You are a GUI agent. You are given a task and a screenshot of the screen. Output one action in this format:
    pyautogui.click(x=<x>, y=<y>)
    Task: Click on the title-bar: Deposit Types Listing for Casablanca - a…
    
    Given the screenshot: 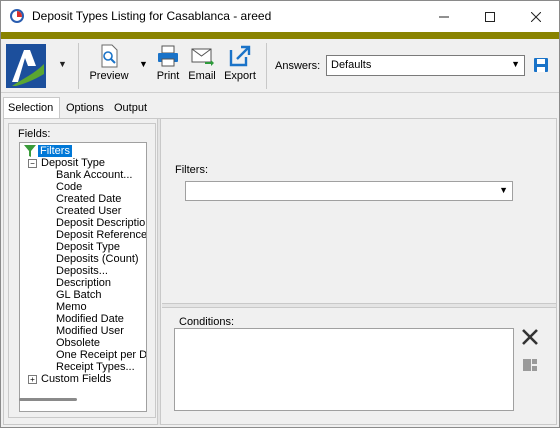 What is the action you would take?
    pyautogui.click(x=280, y=16)
    